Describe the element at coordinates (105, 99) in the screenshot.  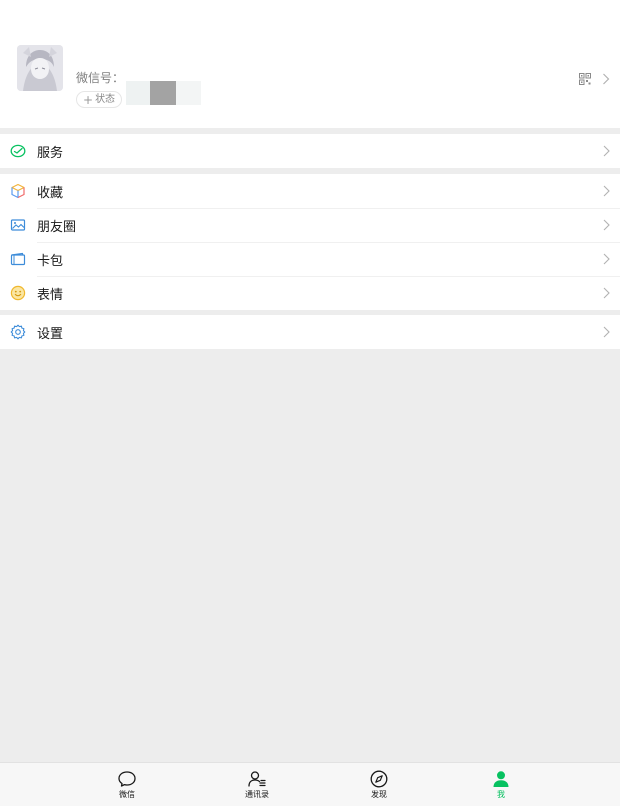
I see `status-label: 状态` at that location.